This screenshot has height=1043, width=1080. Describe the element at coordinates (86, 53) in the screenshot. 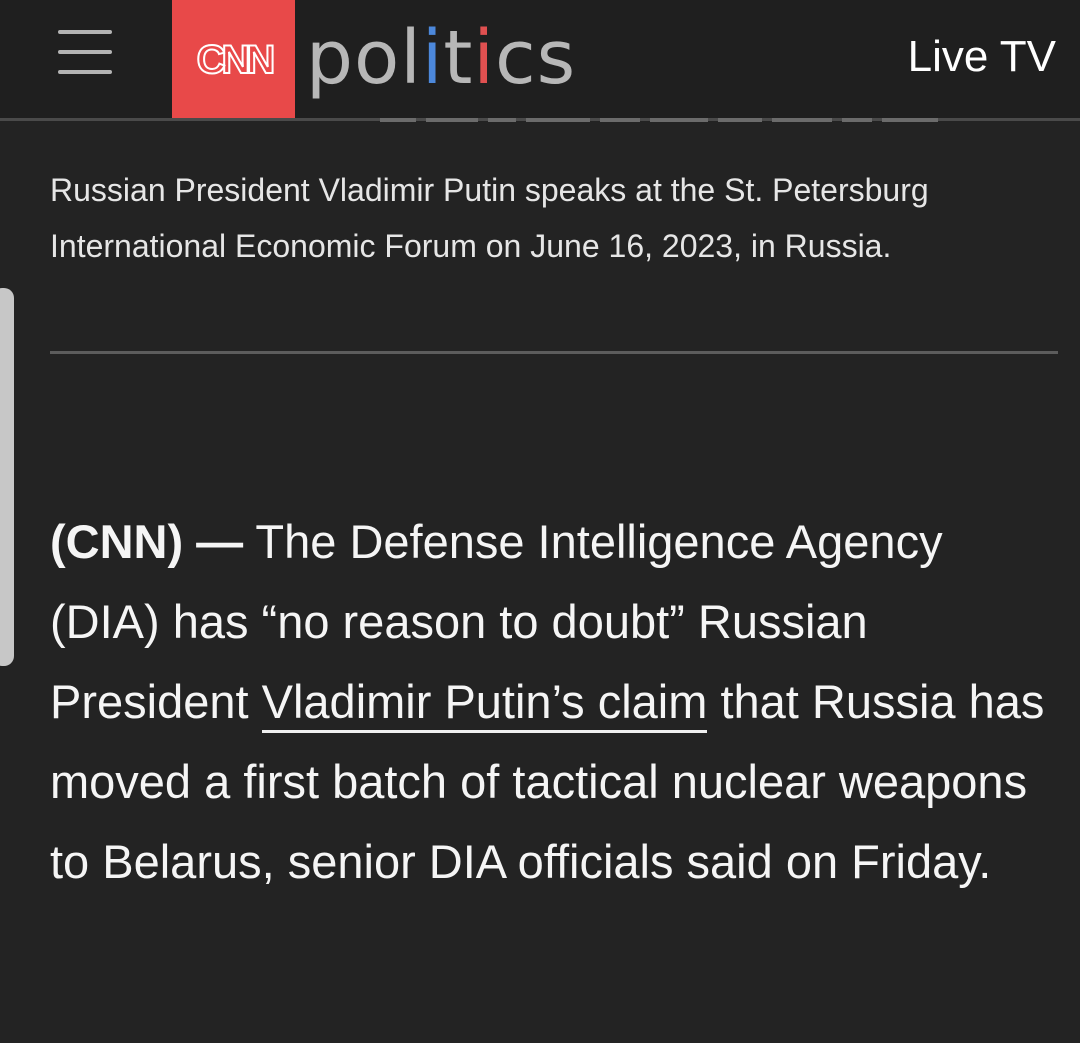

I see `hamburger-menu-icon` at that location.